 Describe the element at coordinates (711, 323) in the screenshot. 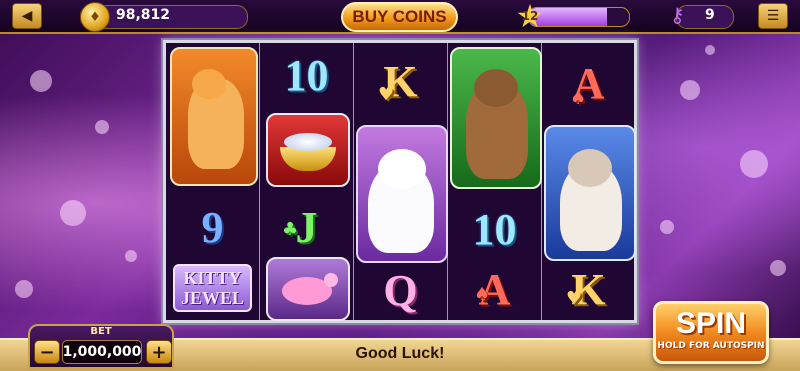

I see `spin-label: SPIN` at that location.